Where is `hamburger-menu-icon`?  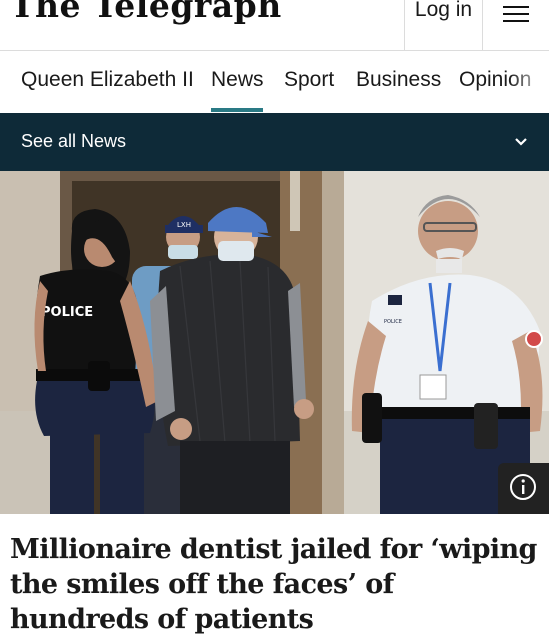
hamburger-menu-icon is located at coordinates (515, 25).